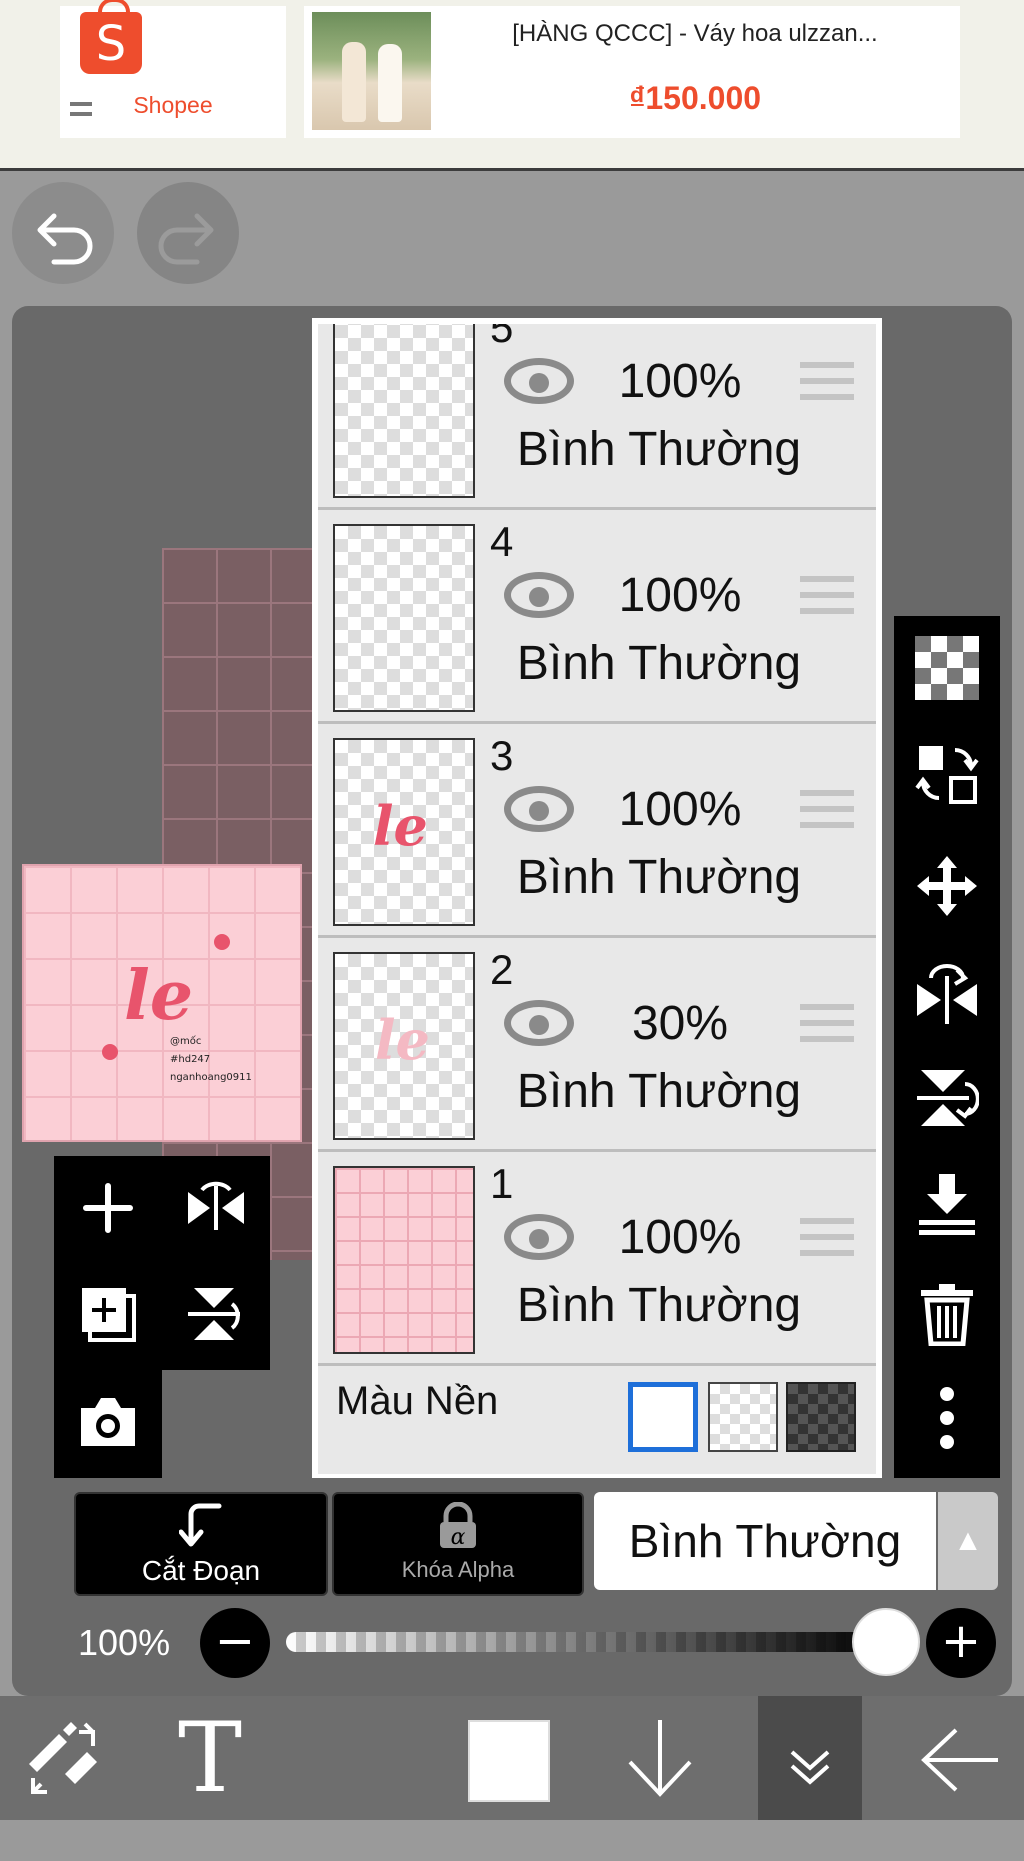 This screenshot has width=1024, height=1861. I want to click on blend-mode-dropdown-icon: ▲, so click(968, 1541).